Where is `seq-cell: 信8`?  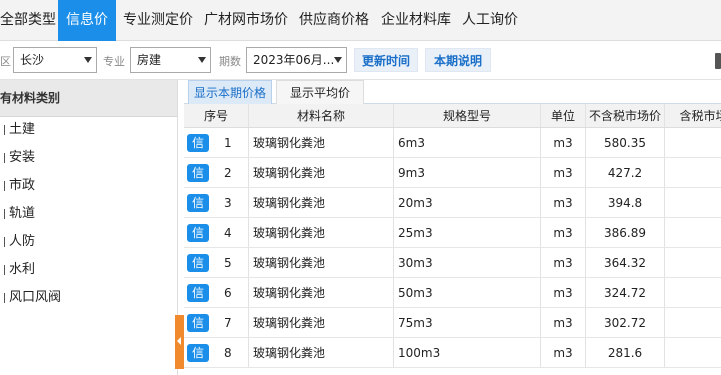
seq-cell: 信8 is located at coordinates (216, 352).